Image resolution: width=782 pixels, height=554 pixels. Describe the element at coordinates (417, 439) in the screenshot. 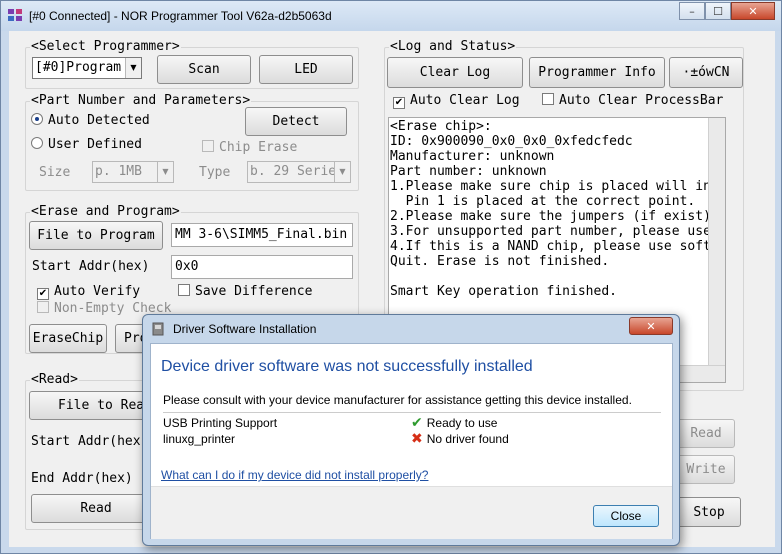

I see `error-x-icon: ✖` at that location.